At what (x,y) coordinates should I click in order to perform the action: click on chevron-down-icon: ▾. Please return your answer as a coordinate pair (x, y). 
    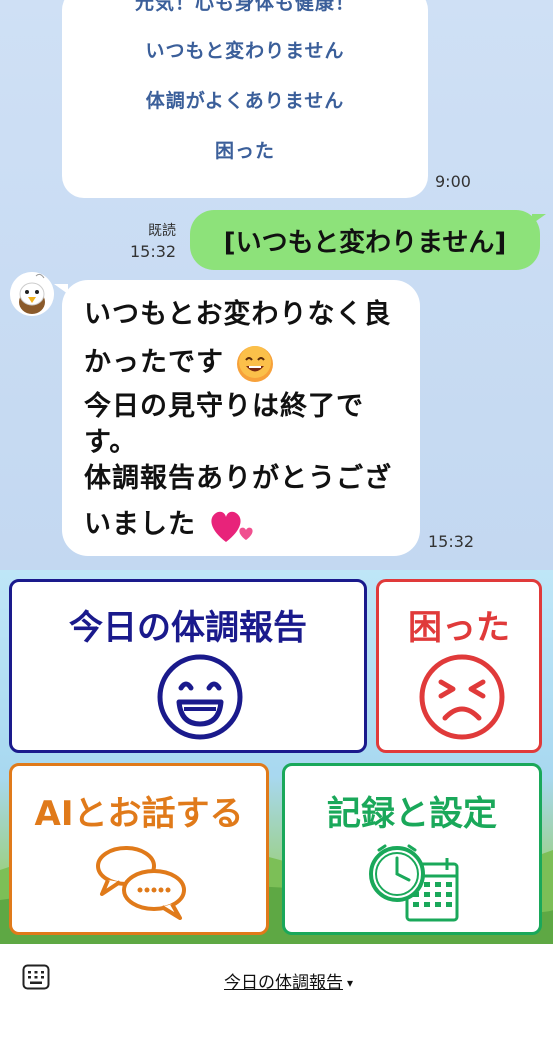
    Looking at the image, I should click on (350, 983).